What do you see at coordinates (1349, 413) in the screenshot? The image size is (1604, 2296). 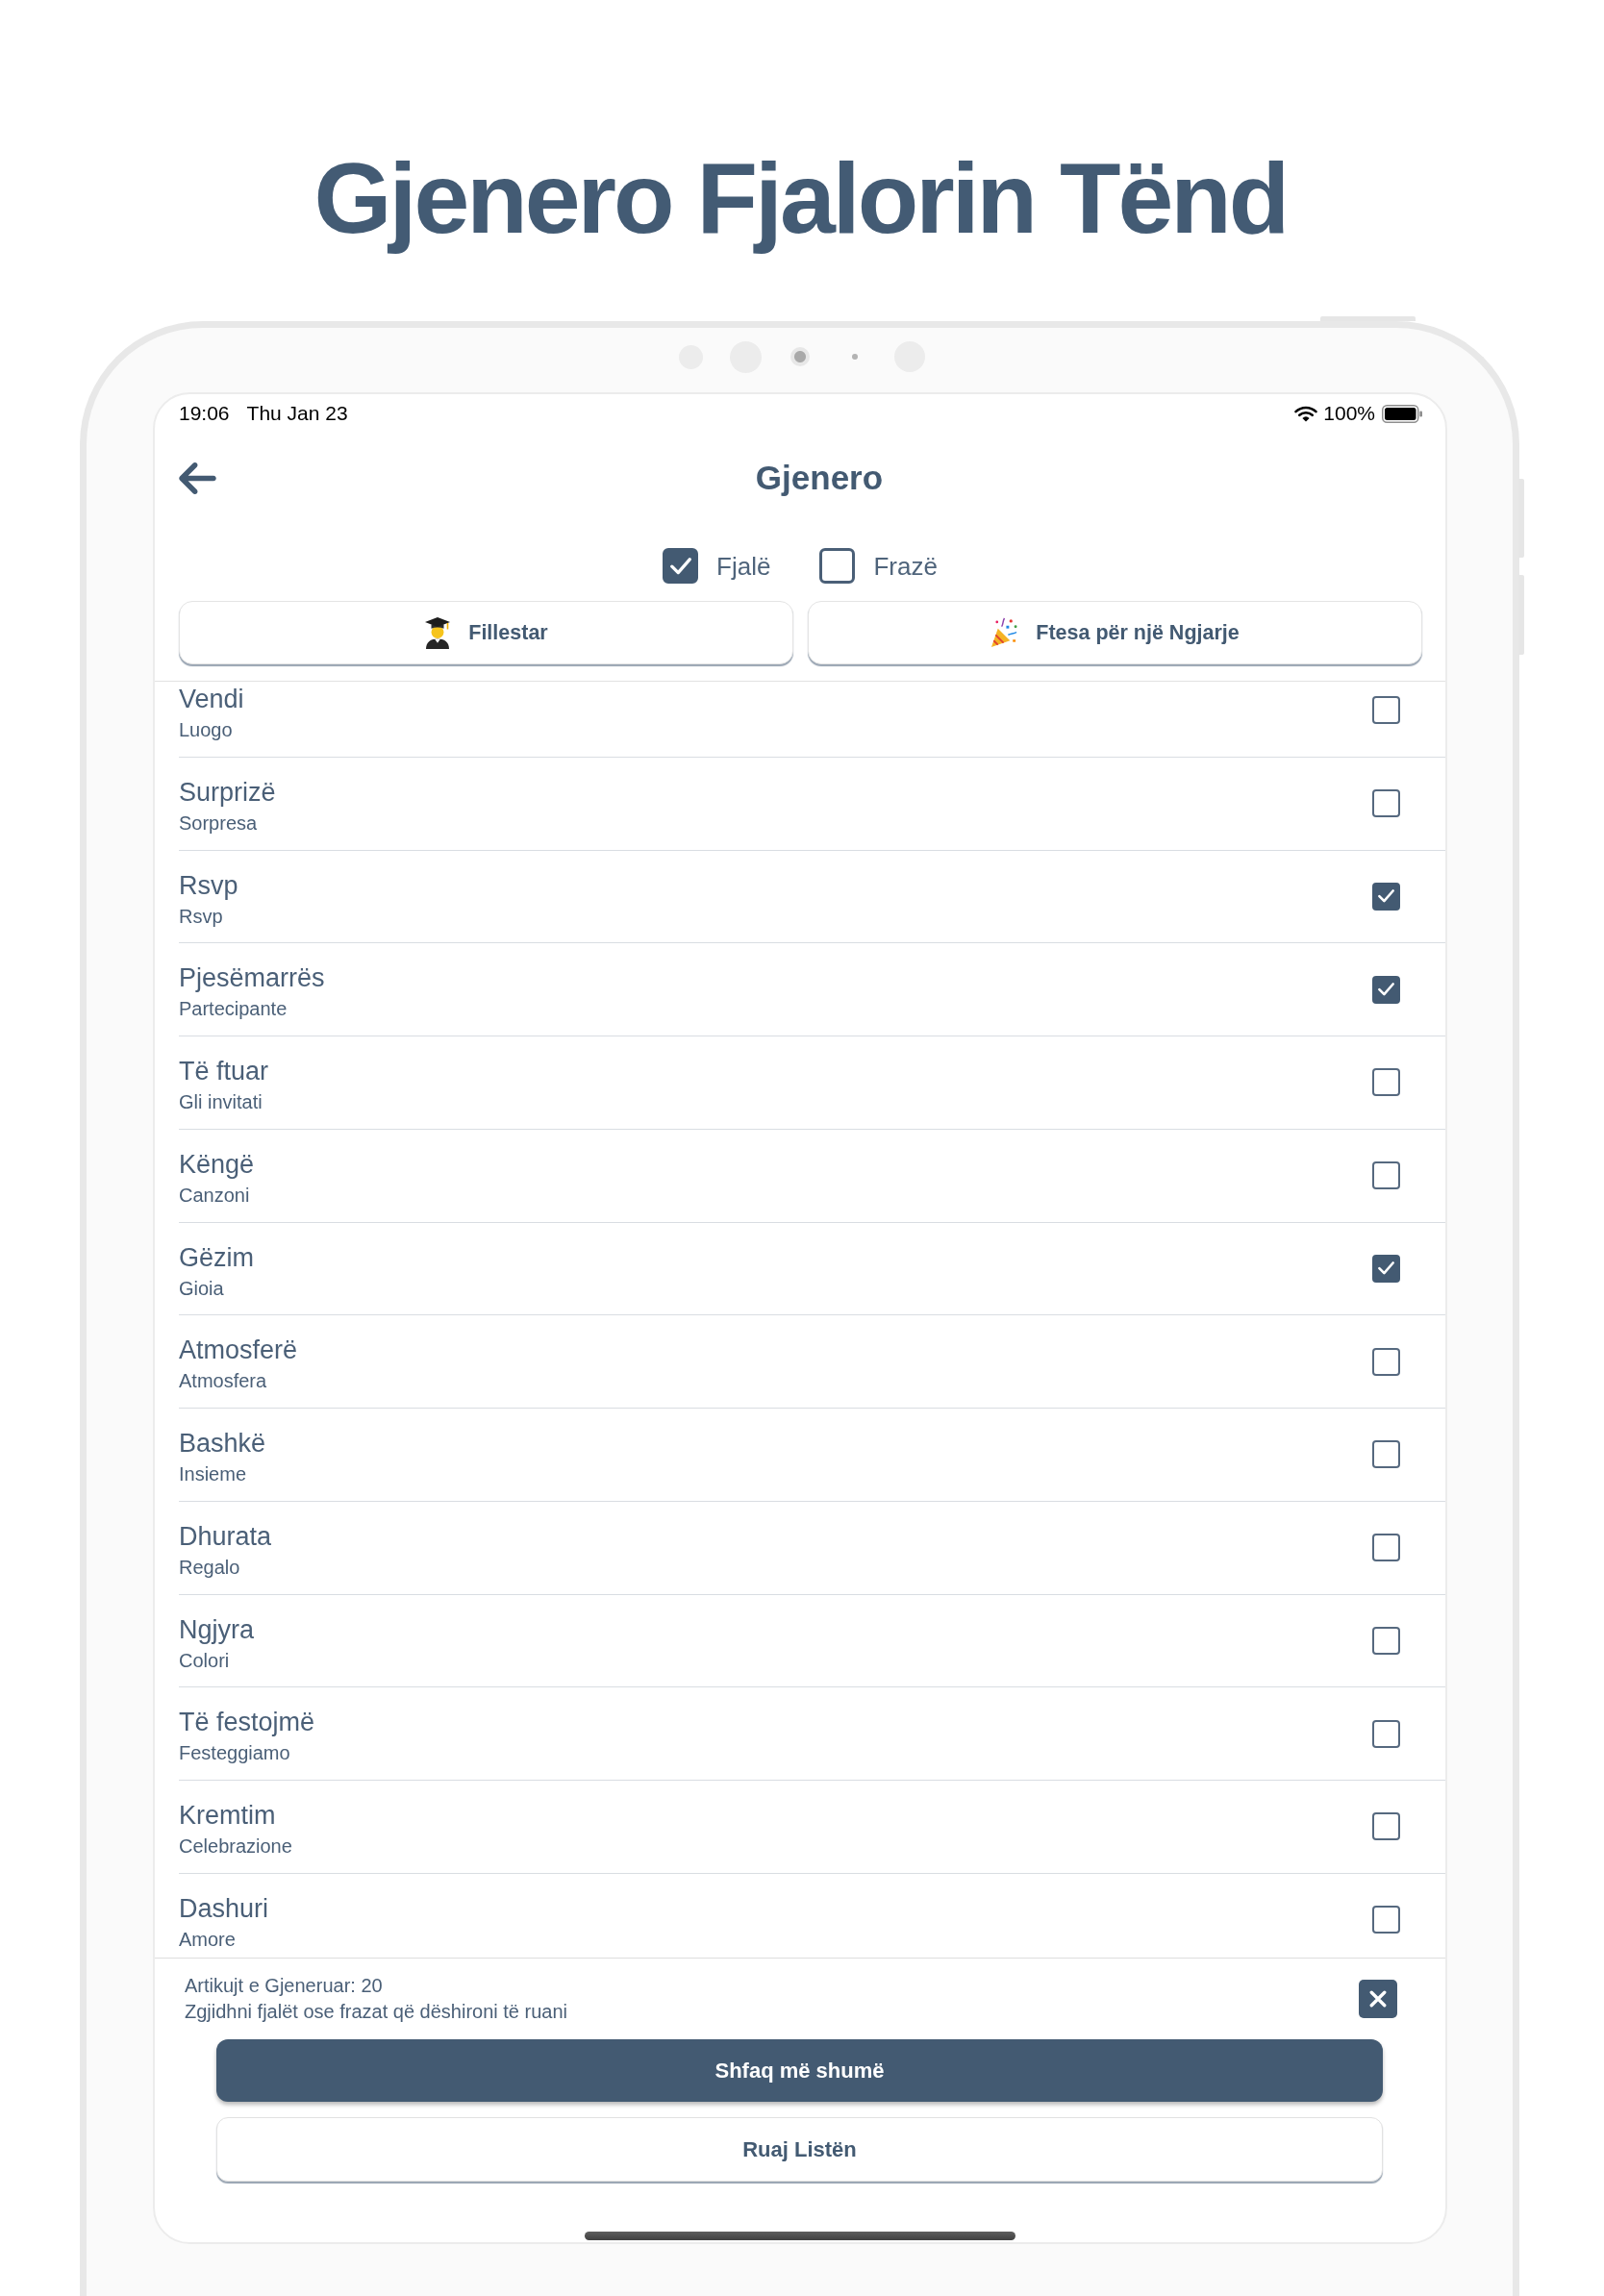 I see `battery-percent: 100%` at bounding box center [1349, 413].